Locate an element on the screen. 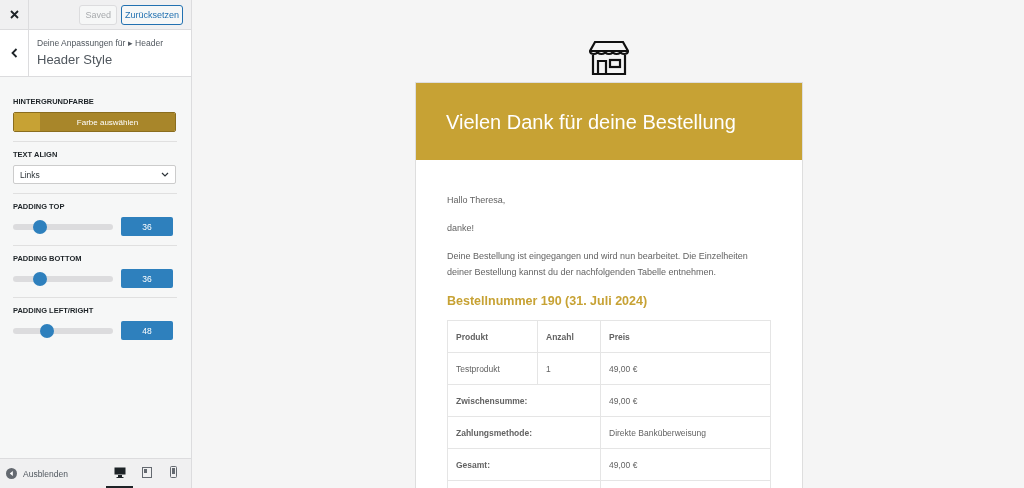 The width and height of the screenshot is (1024, 488). reset-button: Zurücksetzen is located at coordinates (151, 14).